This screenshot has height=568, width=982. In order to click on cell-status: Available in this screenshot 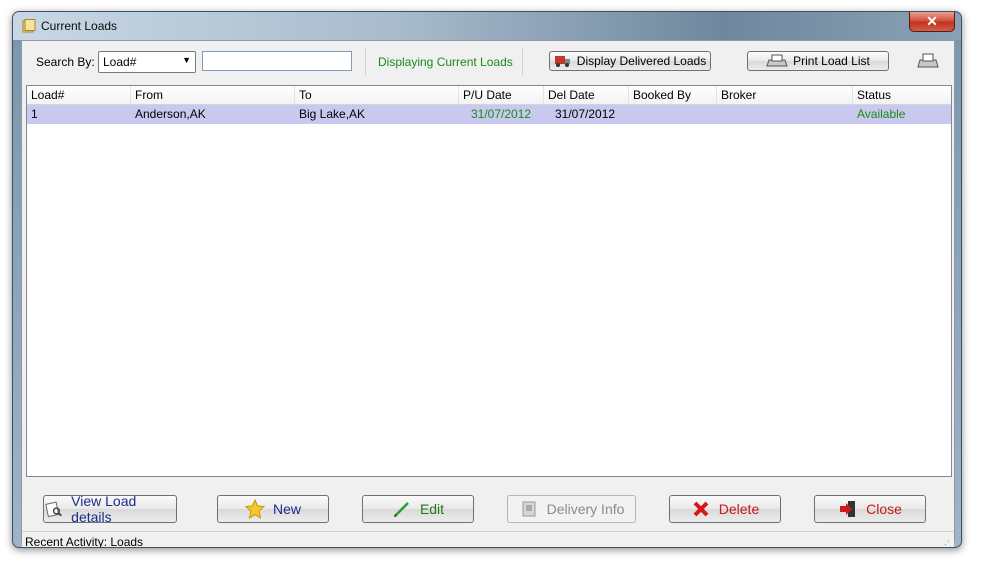, I will do `click(881, 114)`.